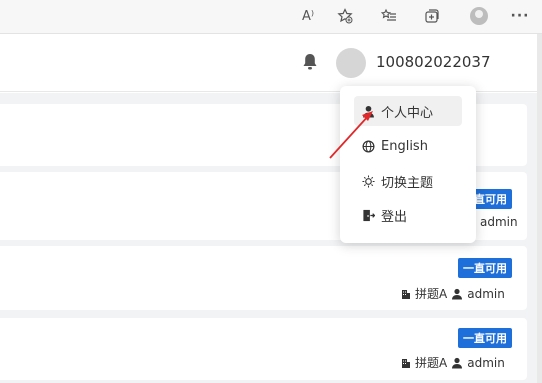  I want to click on card-meta: admin, so click(499, 222).